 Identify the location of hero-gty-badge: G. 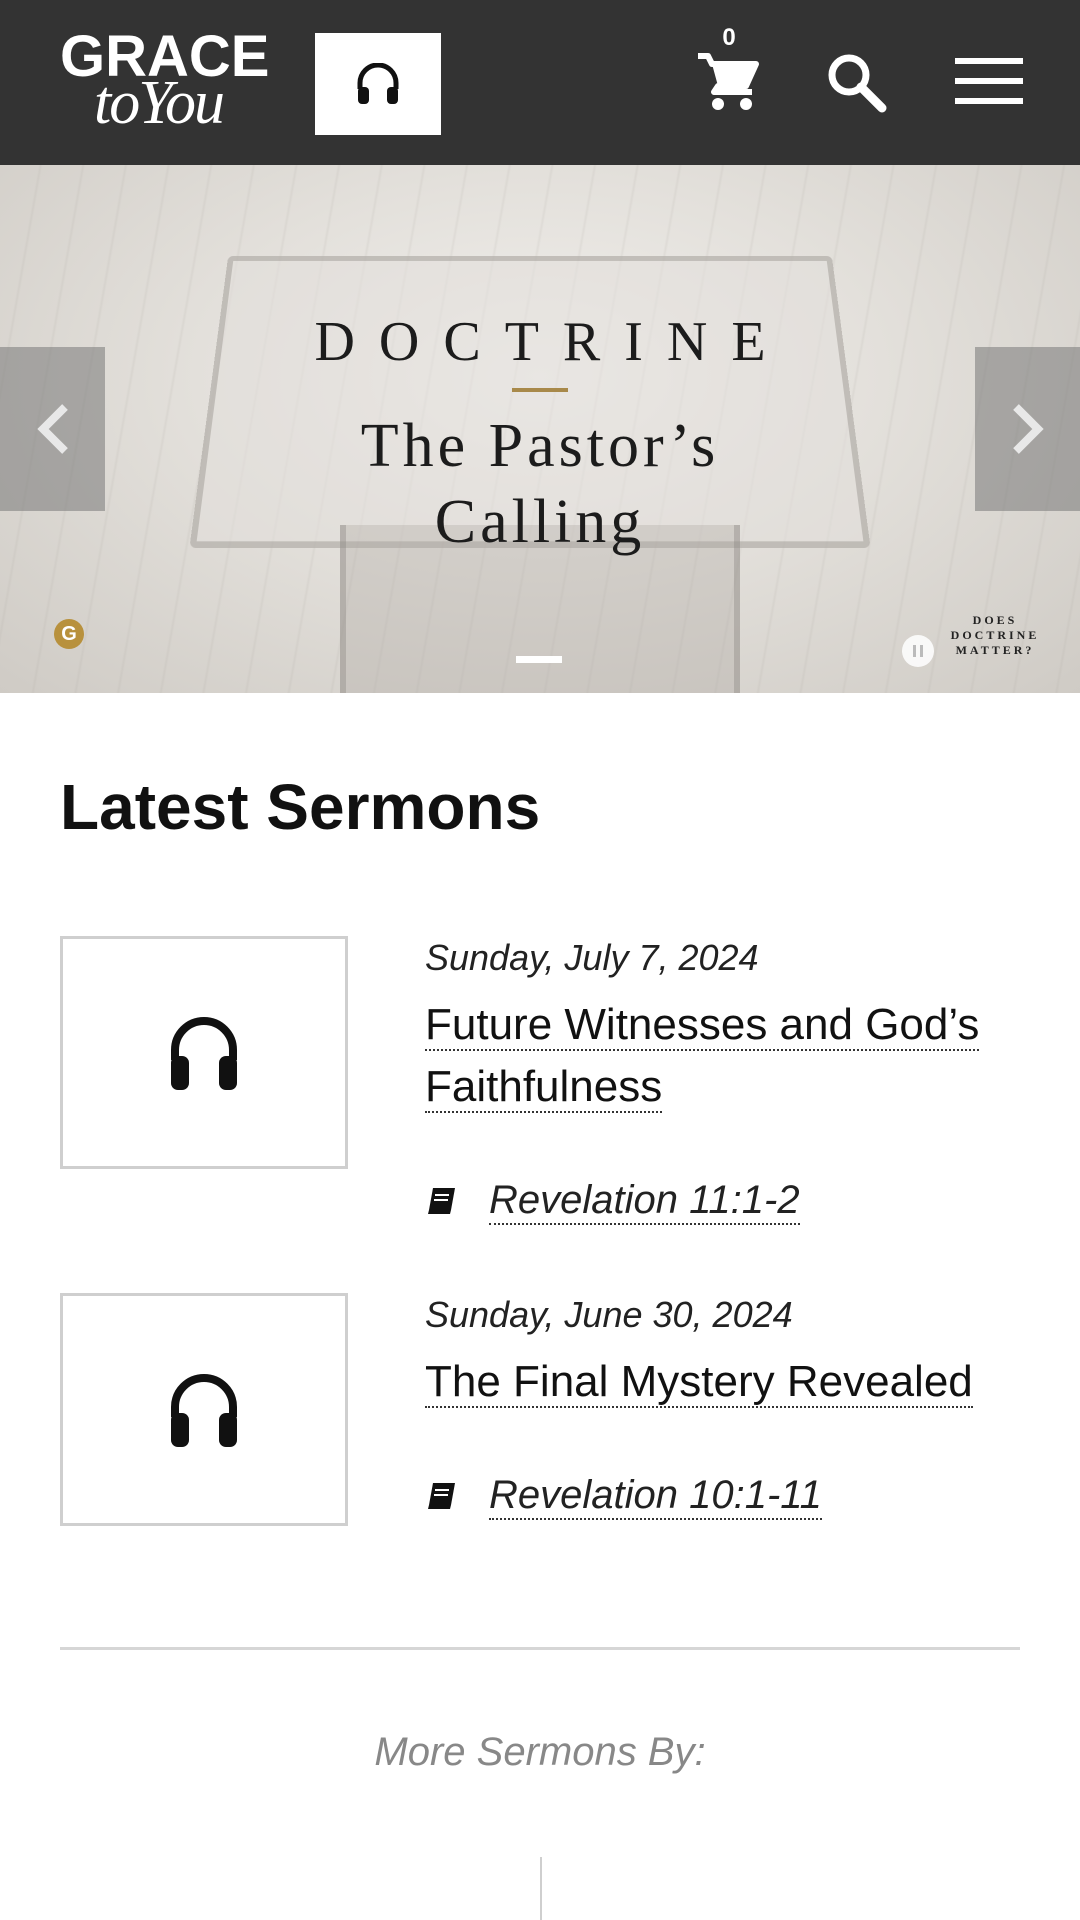
(69, 634).